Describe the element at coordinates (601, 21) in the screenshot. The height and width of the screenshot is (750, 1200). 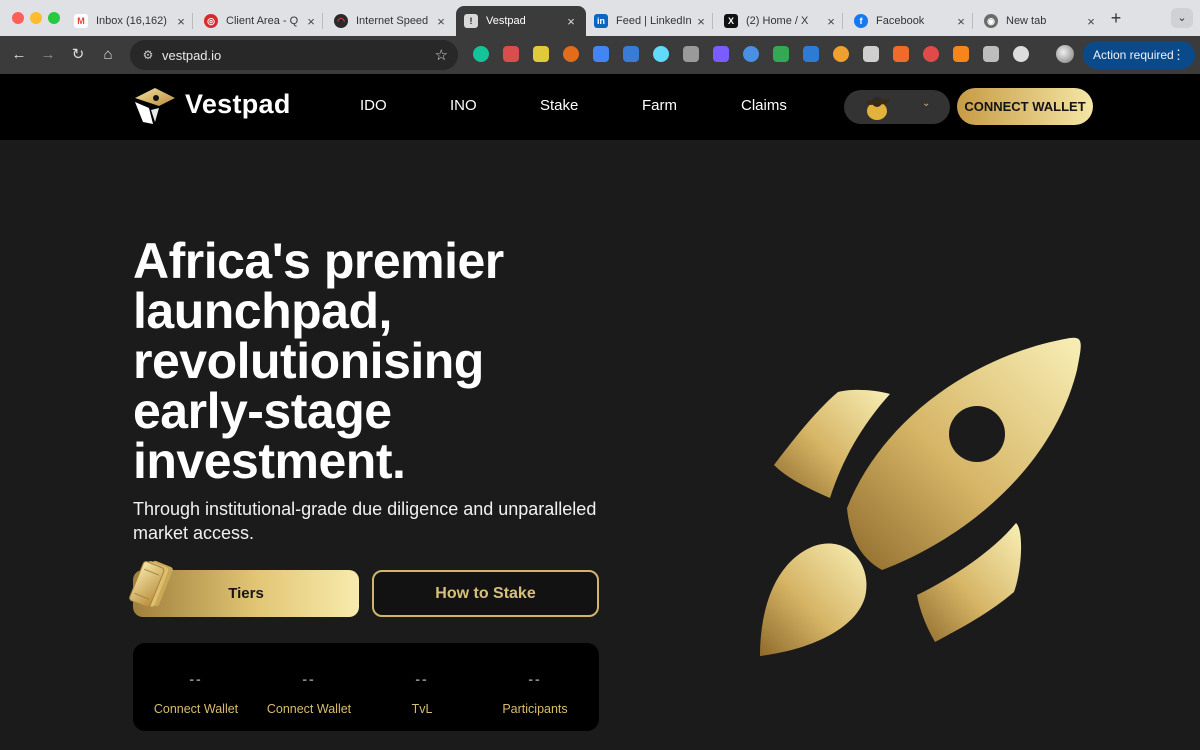
I see `linkedin-icon: in` at that location.